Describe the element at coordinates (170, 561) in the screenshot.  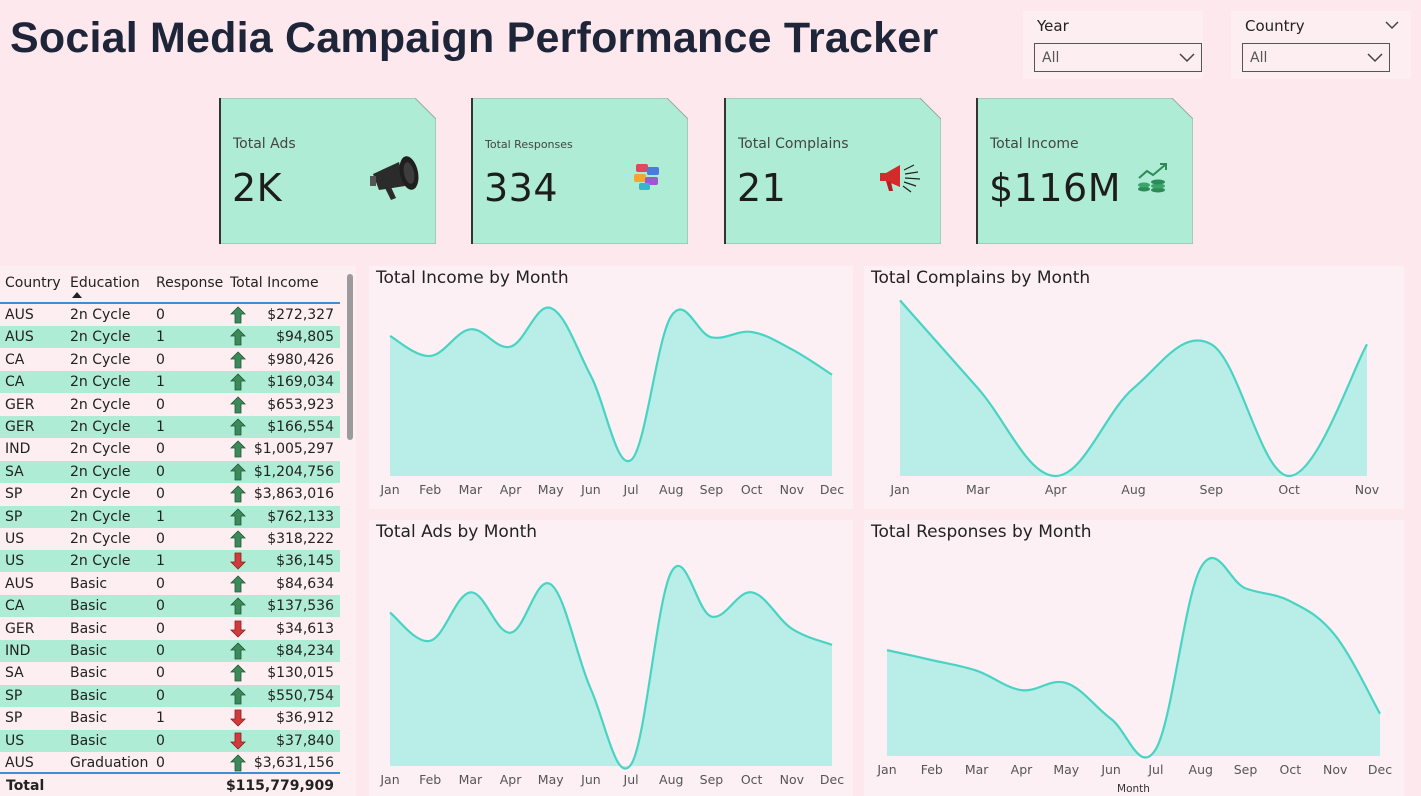
I see `table-row: US 2n Cycle 1 $36,145` at that location.